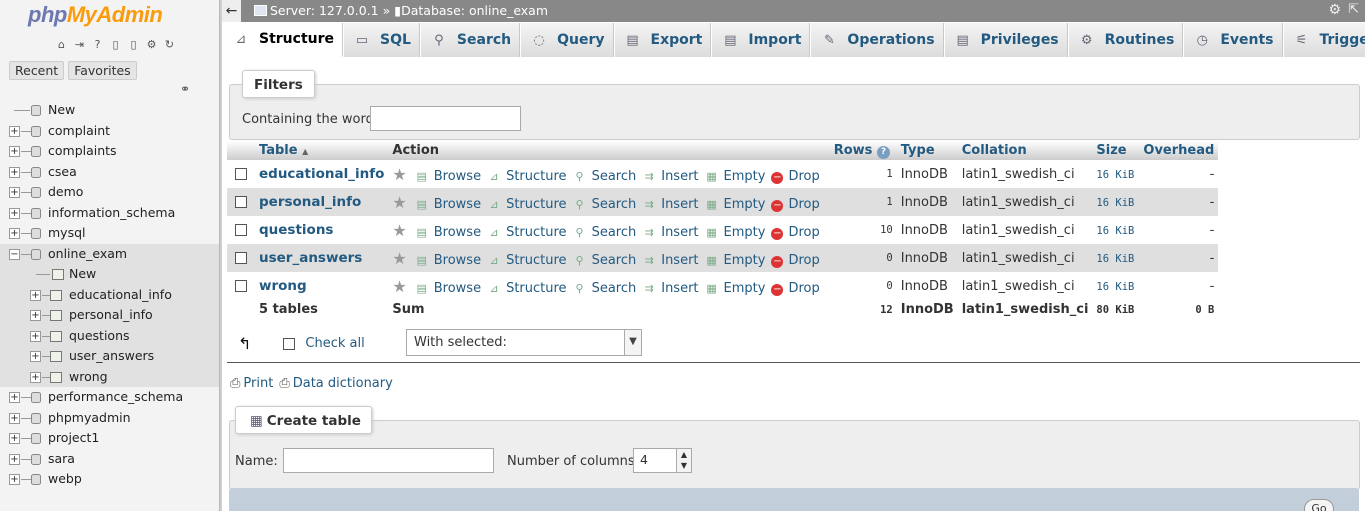 The width and height of the screenshot is (1365, 511). What do you see at coordinates (567, 40) in the screenshot?
I see `tab-query: ◌ Query` at bounding box center [567, 40].